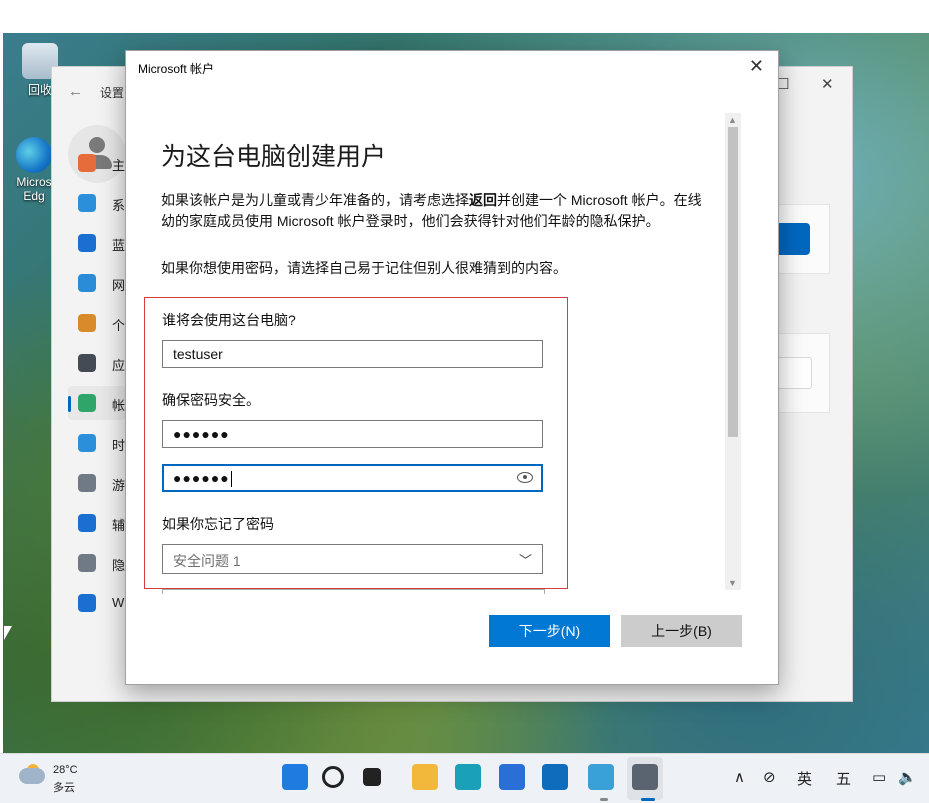 The image size is (929, 803). What do you see at coordinates (794, 373) in the screenshot?
I see `settings-field` at bounding box center [794, 373].